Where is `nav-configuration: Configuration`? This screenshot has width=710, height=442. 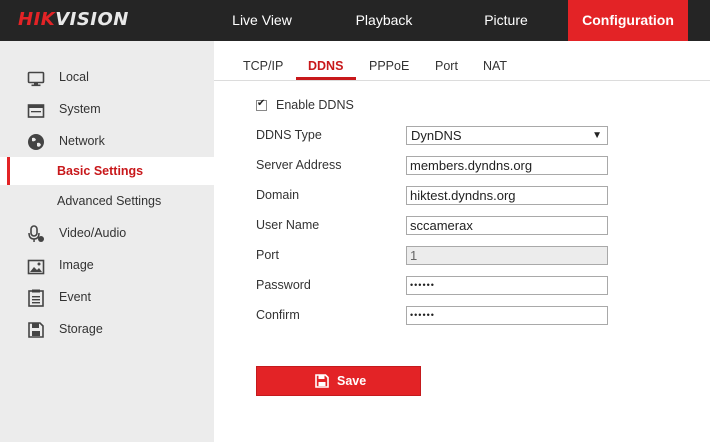
nav-configuration: Configuration is located at coordinates (628, 20).